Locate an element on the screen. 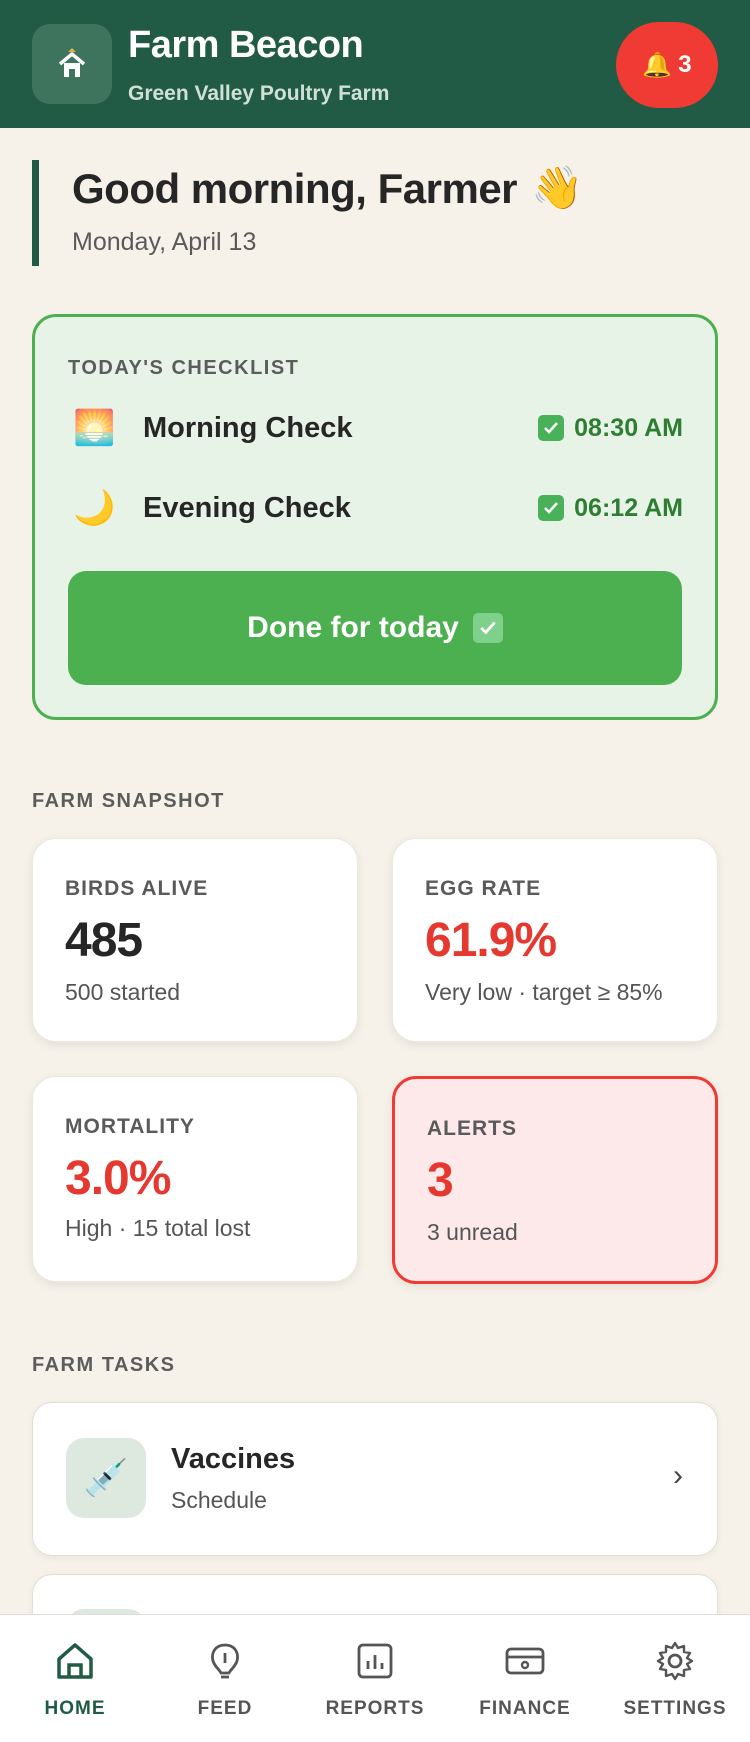  done-for-today-button: Done for today is located at coordinates (375, 628).